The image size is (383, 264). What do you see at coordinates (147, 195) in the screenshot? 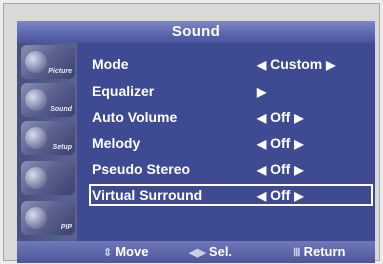
I see `menu-item-label: Virtual Surround` at bounding box center [147, 195].